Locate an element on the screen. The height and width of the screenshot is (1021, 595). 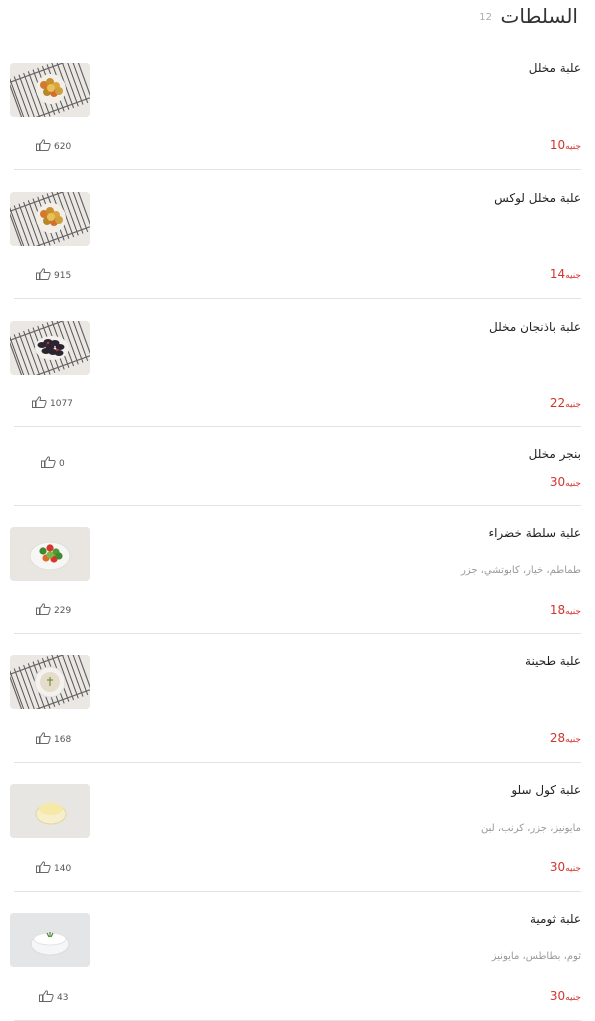
menu-item: علبة باذنجان مخلل جنيه22 1077 is located at coordinates (295, 363).